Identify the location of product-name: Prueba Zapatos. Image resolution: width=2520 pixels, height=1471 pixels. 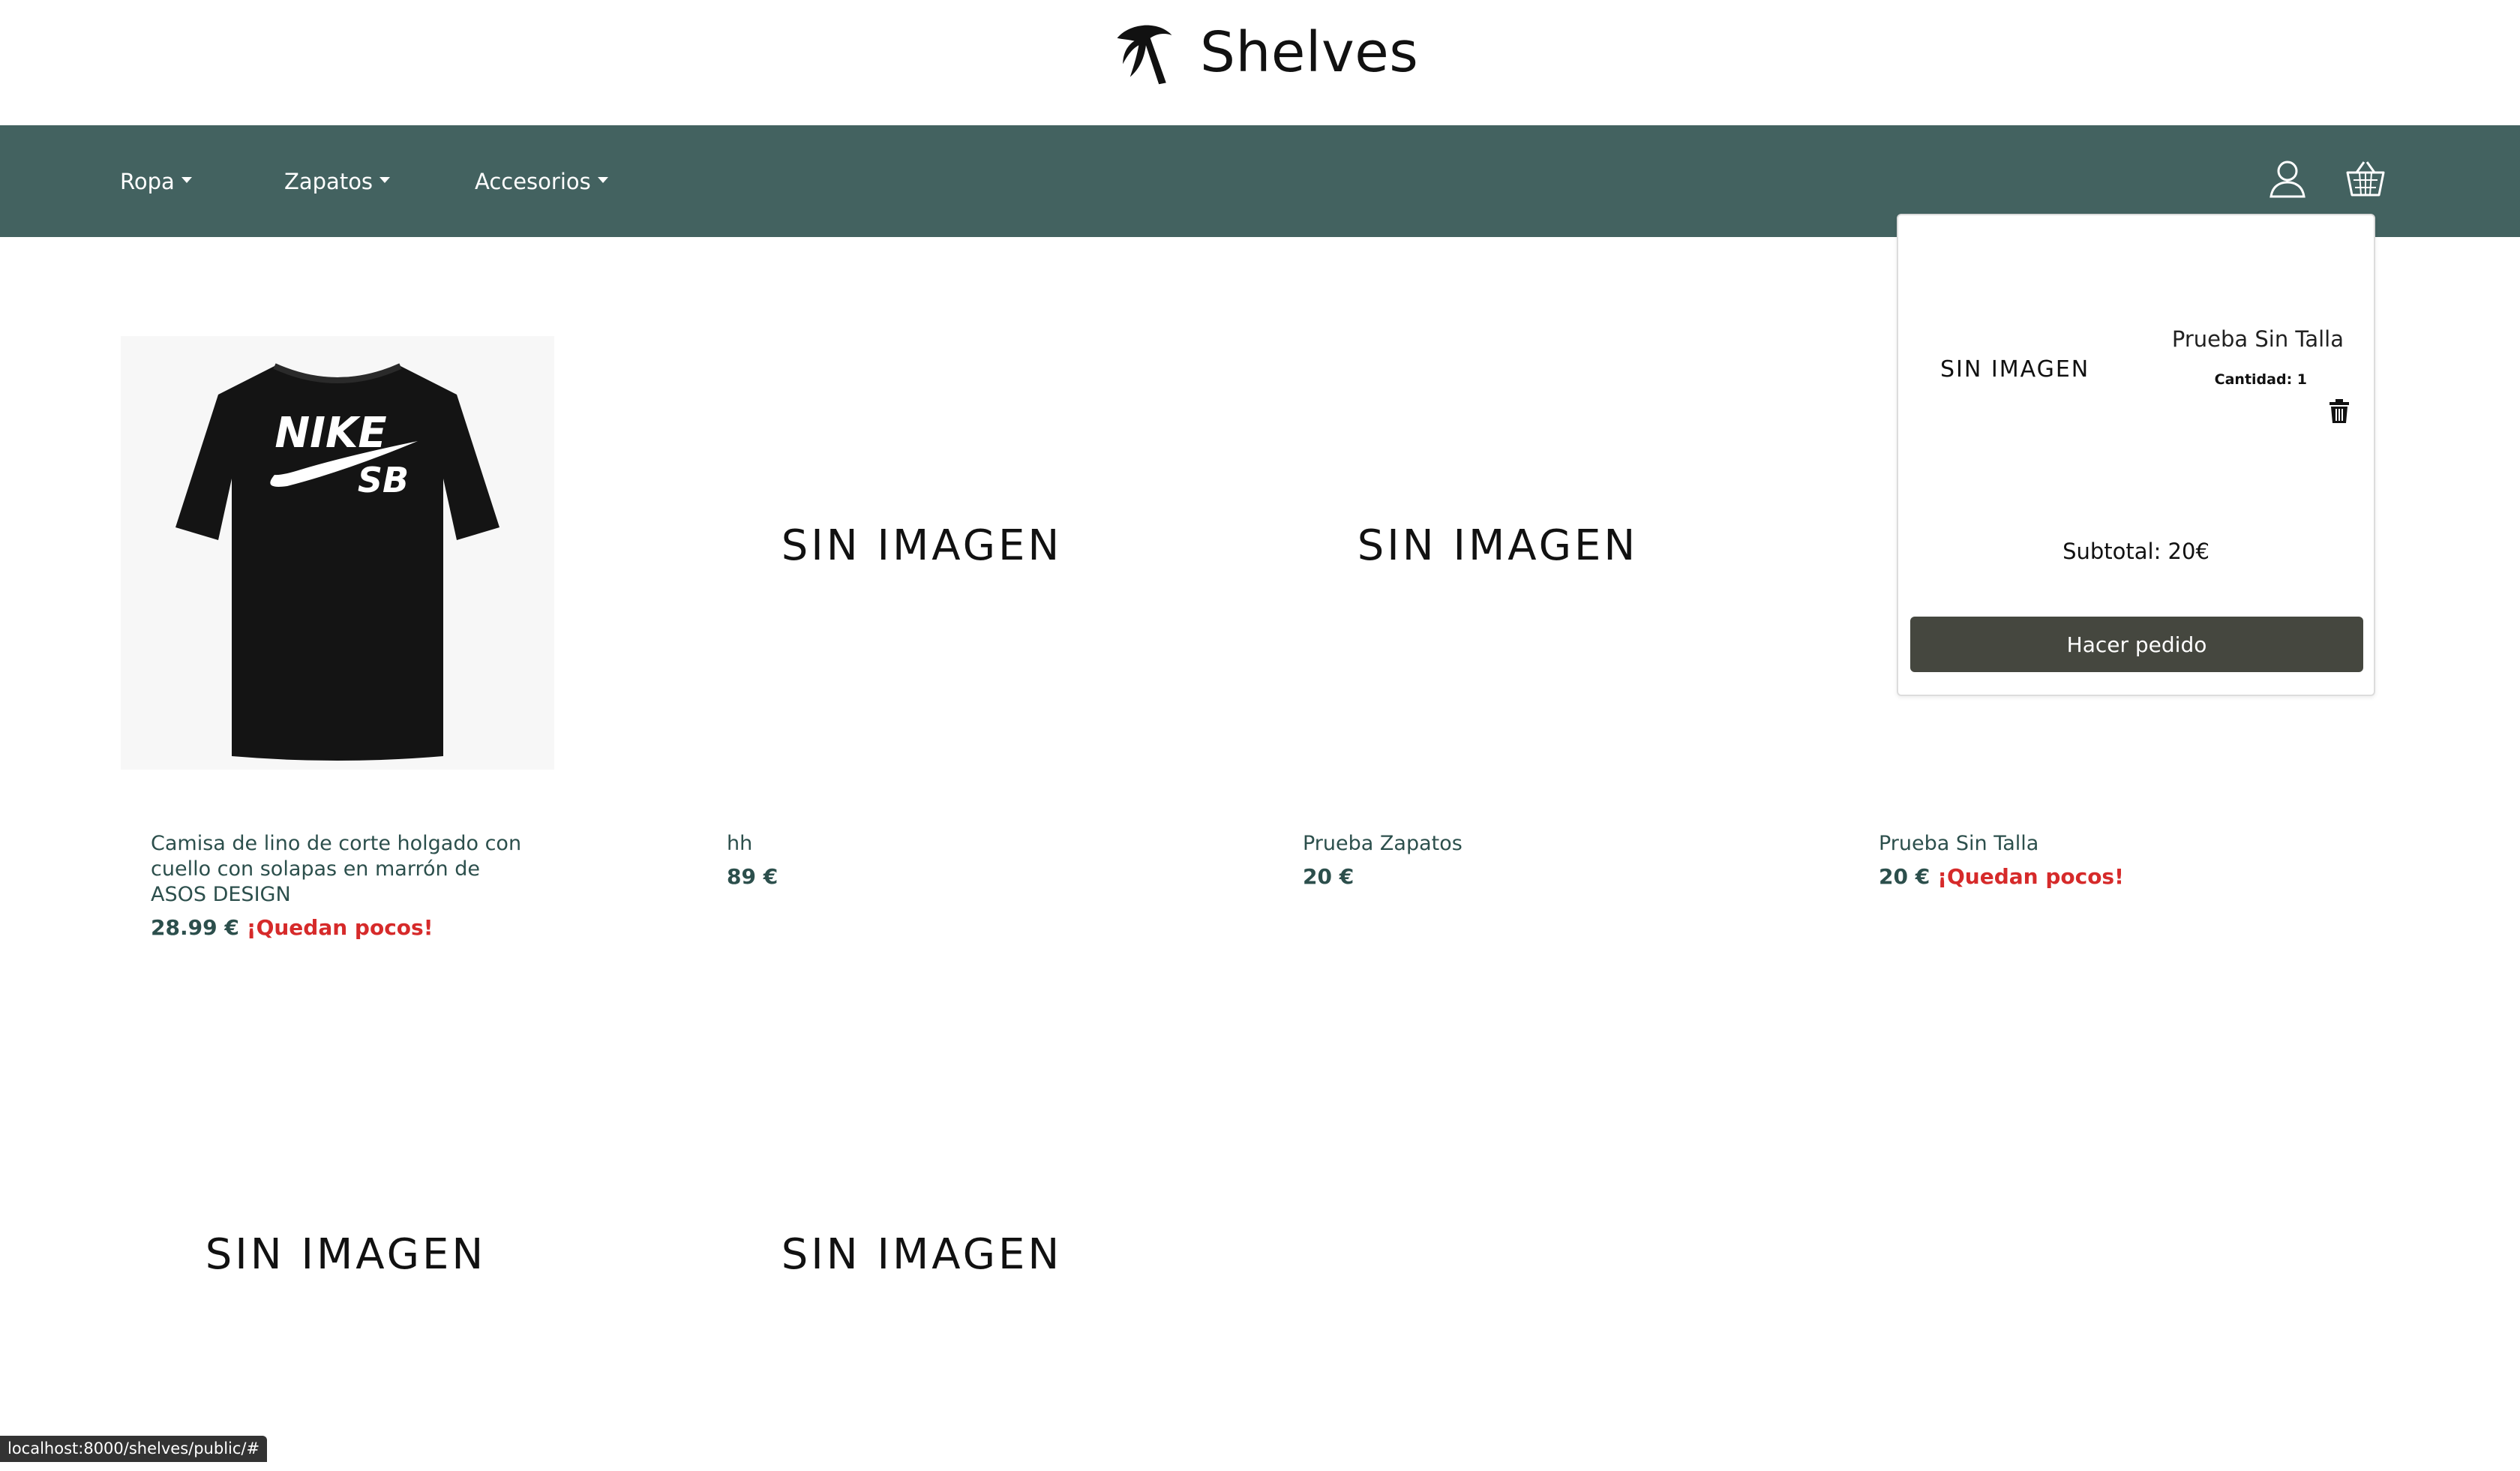
(1498, 844).